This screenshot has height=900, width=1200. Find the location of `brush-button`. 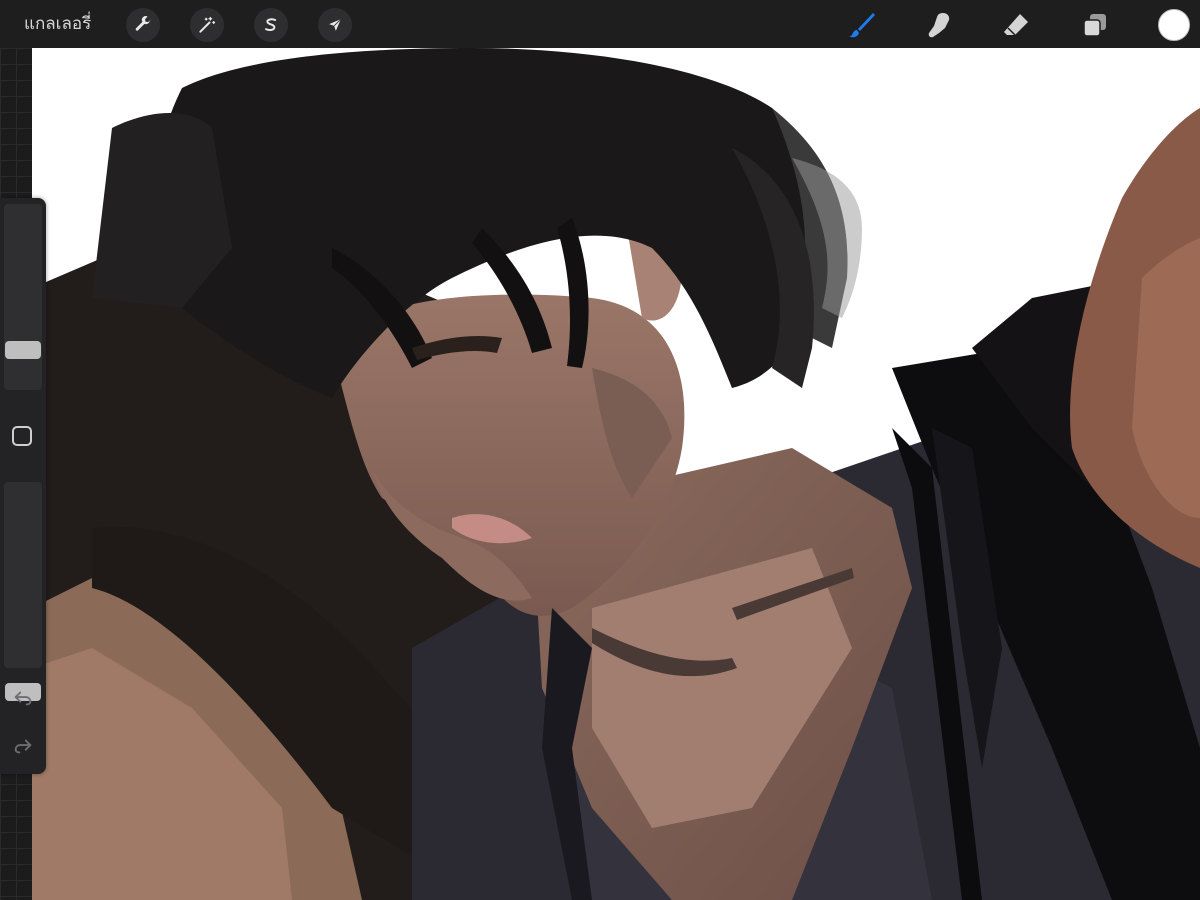

brush-button is located at coordinates (862, 25).